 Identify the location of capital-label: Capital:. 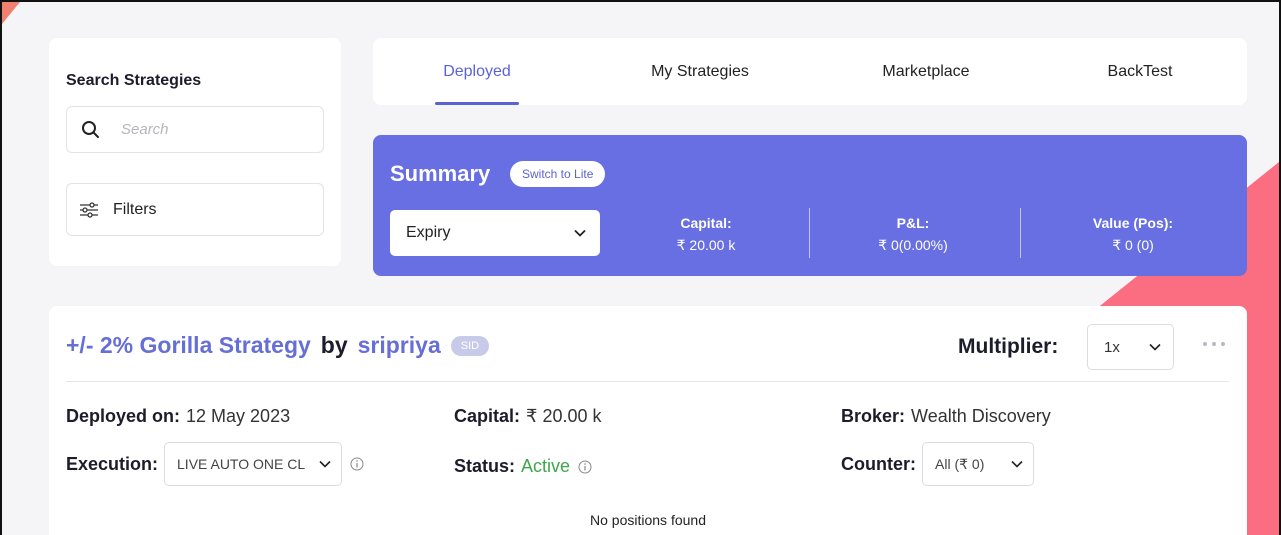
(487, 416).